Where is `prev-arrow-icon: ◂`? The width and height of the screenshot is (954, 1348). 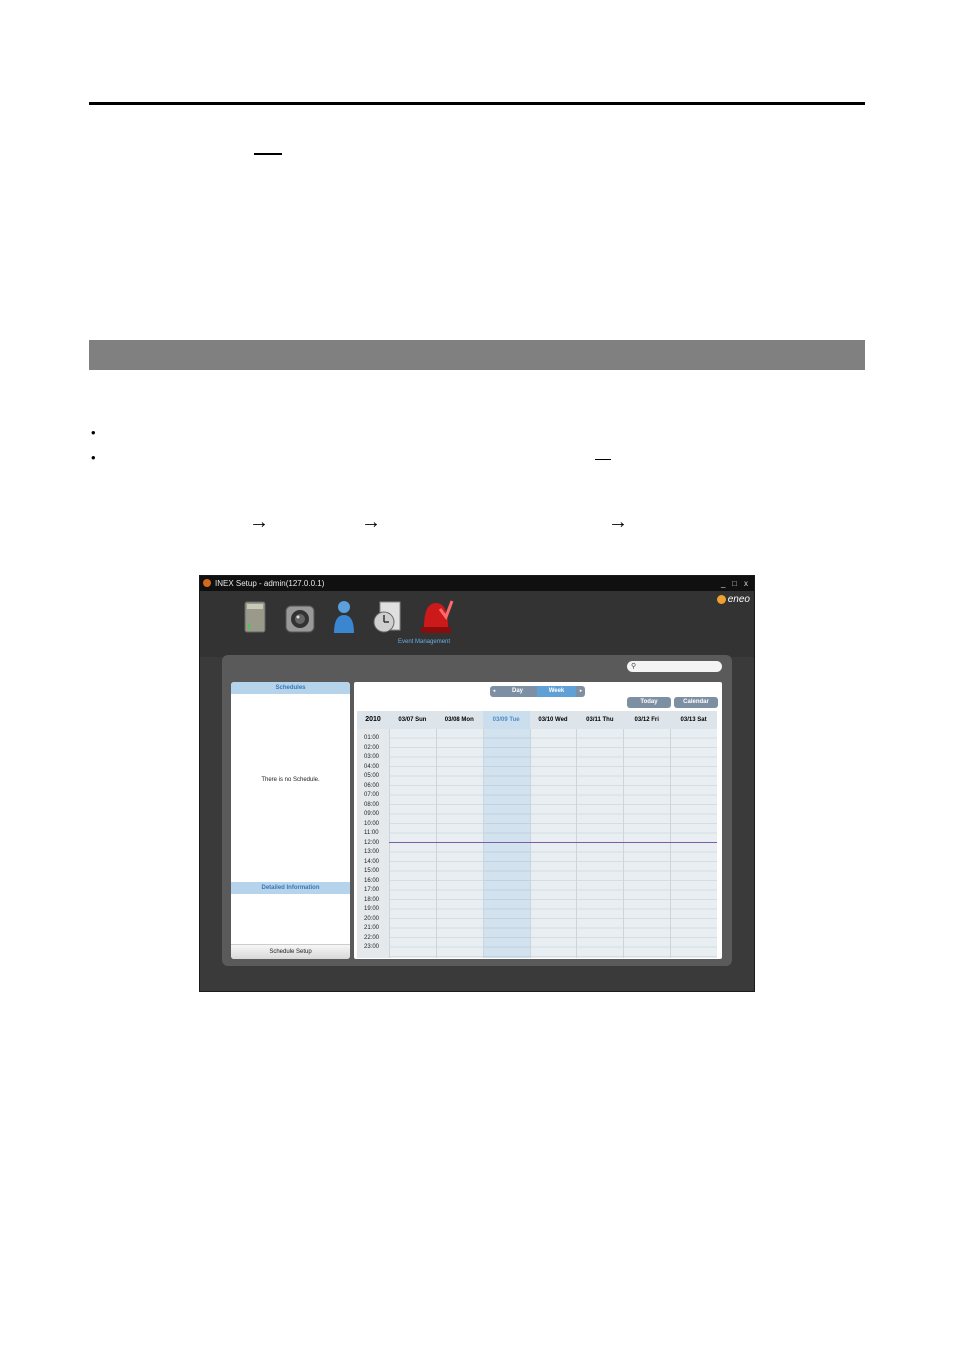 prev-arrow-icon: ◂ is located at coordinates (494, 691).